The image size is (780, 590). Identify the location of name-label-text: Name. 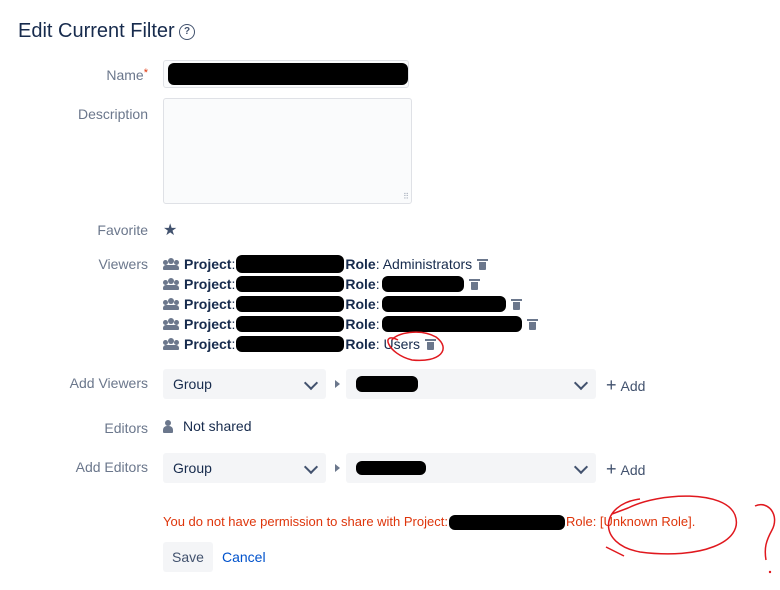
(125, 75).